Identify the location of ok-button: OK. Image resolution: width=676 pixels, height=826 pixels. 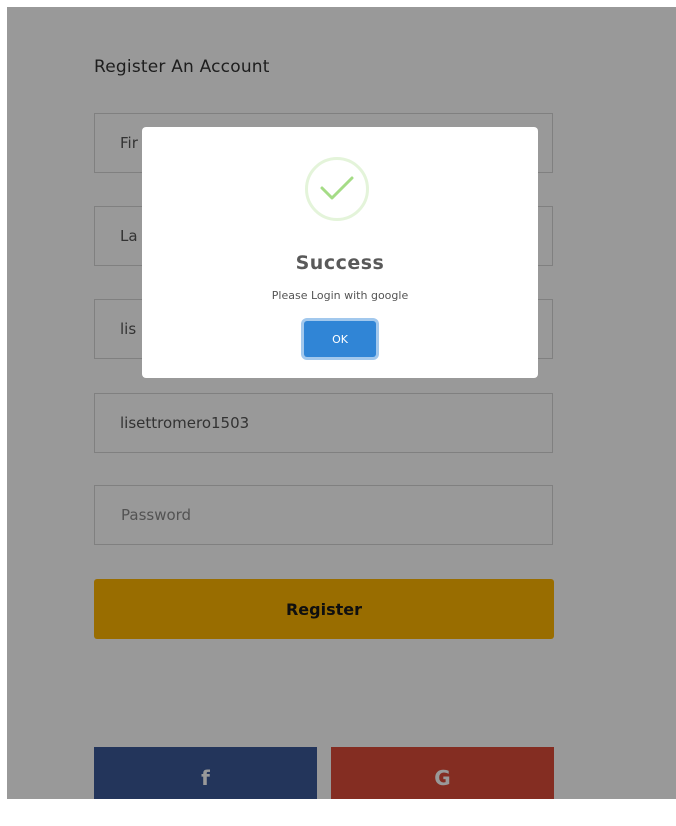
(340, 339).